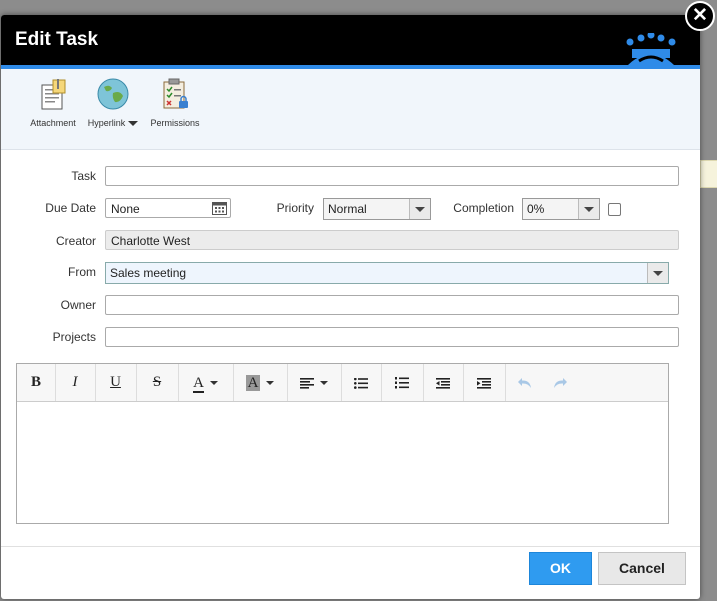 Image resolution: width=717 pixels, height=601 pixels. Describe the element at coordinates (78, 305) in the screenshot. I see `owner-label: Owner` at that location.